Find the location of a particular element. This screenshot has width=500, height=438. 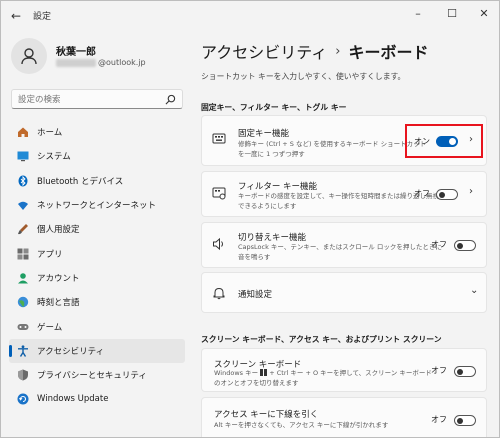

sidebar-item-label: Windows Update is located at coordinates (73, 399).